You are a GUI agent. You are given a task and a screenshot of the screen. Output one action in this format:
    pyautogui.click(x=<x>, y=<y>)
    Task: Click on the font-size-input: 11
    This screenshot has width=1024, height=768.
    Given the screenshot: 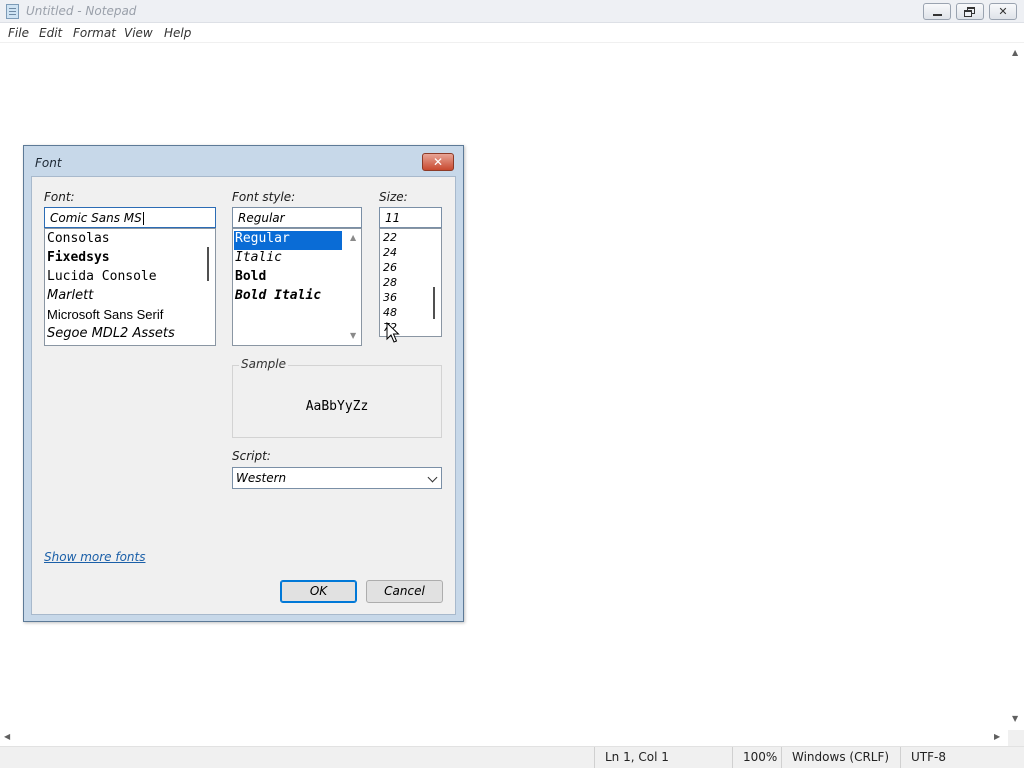 What is the action you would take?
    pyautogui.click(x=410, y=217)
    